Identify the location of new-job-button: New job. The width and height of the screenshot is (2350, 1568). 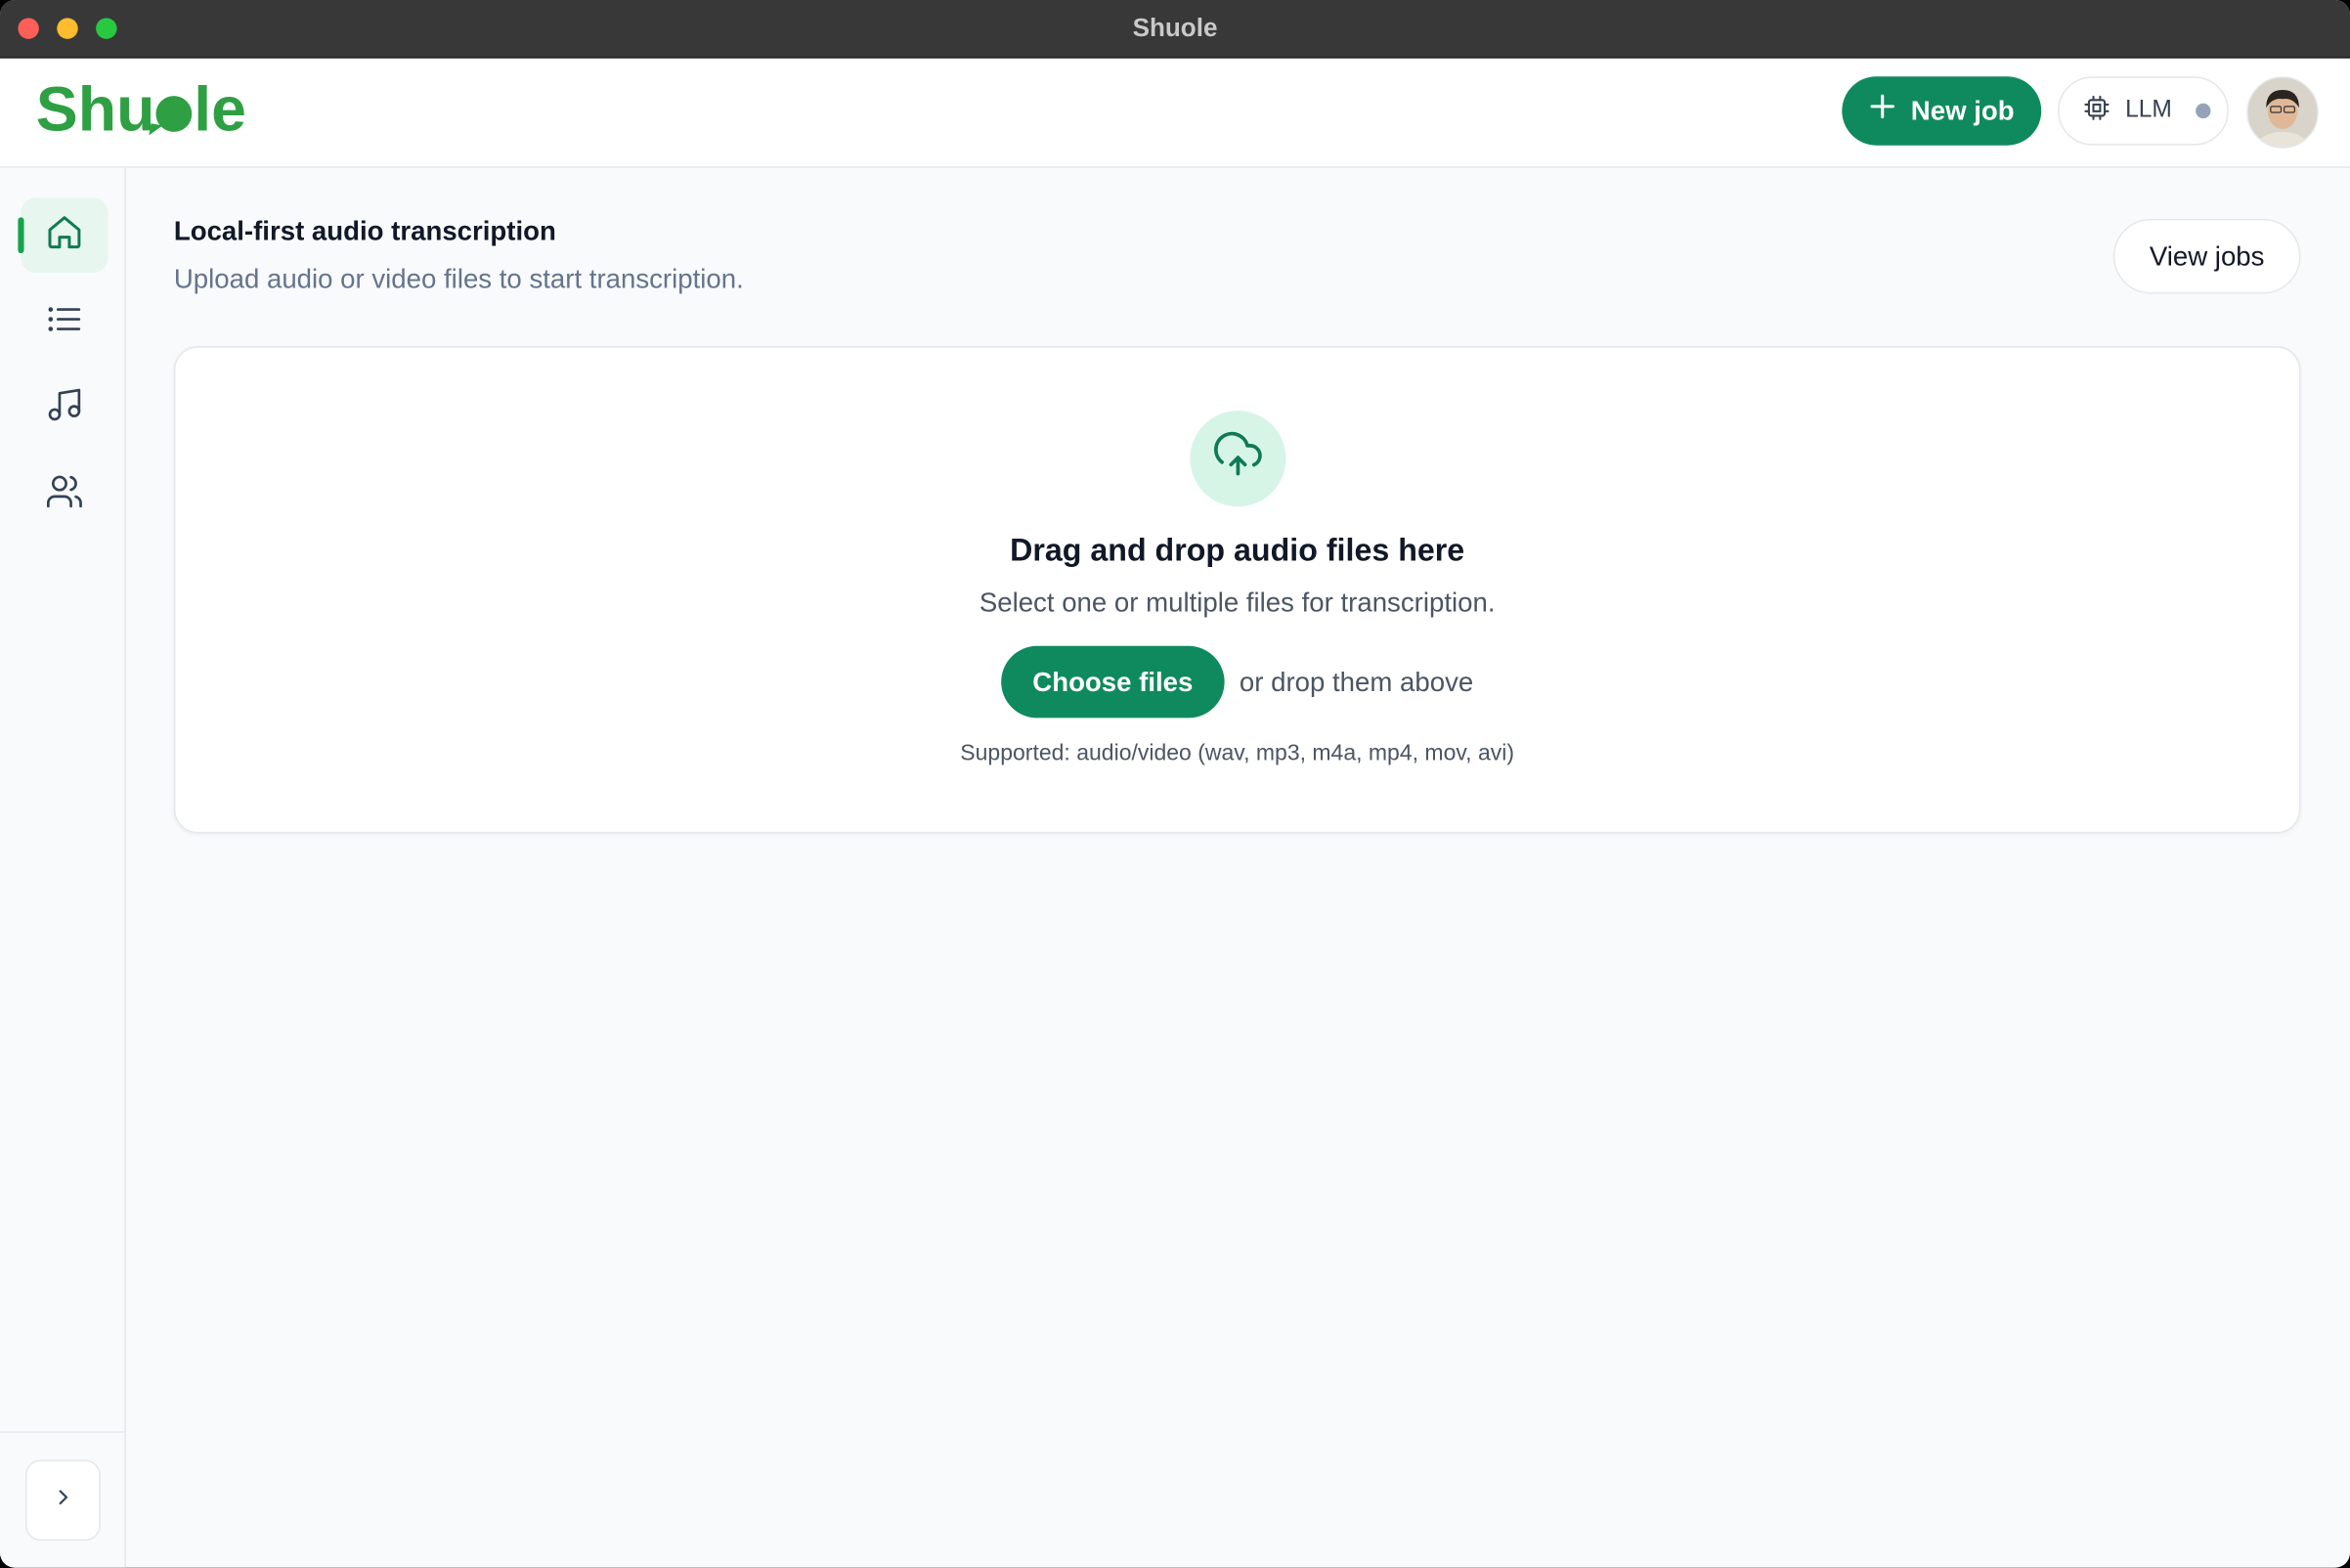
(1942, 111).